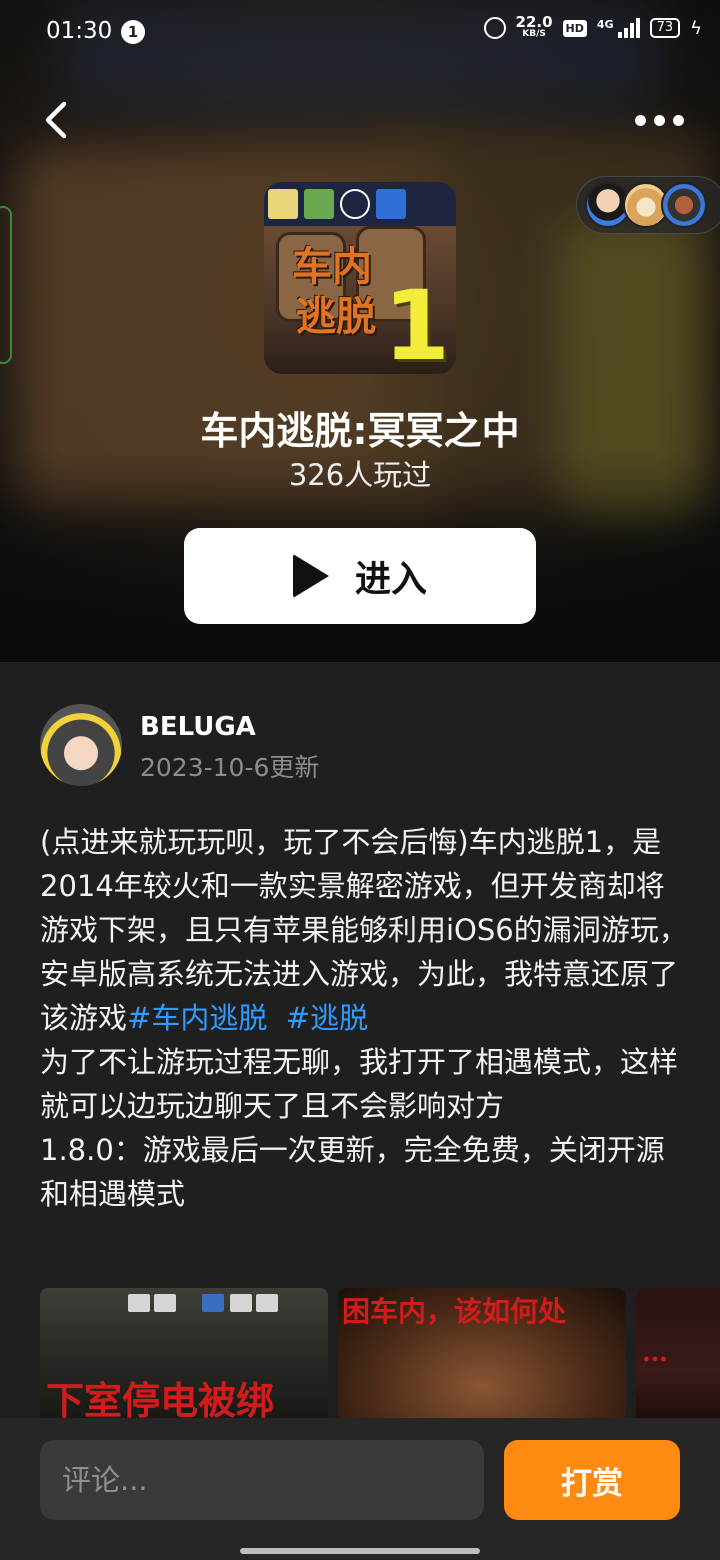  I want to click on net-speed-value: 22.0, so click(534, 22).